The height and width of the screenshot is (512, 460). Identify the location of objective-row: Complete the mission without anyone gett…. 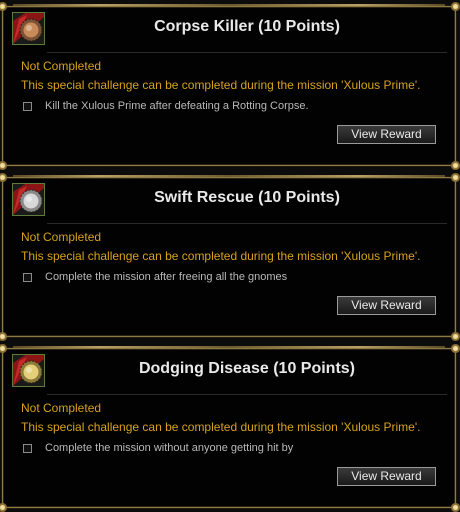
(158, 448).